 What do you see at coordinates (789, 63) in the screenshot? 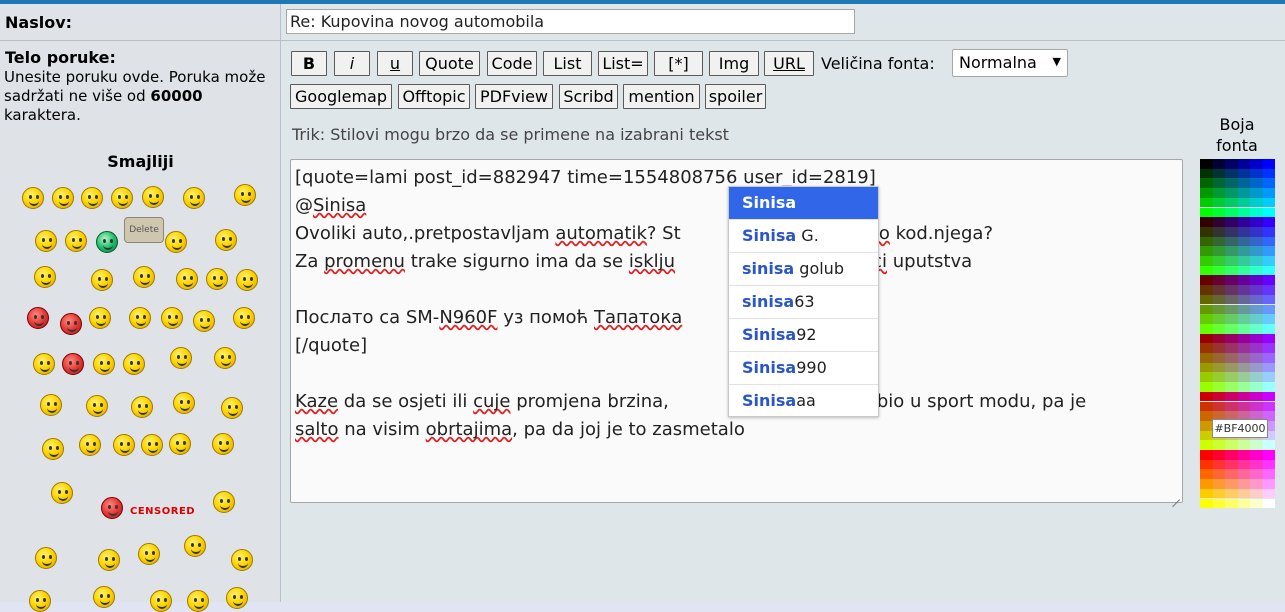
I see `url-button: URL` at bounding box center [789, 63].